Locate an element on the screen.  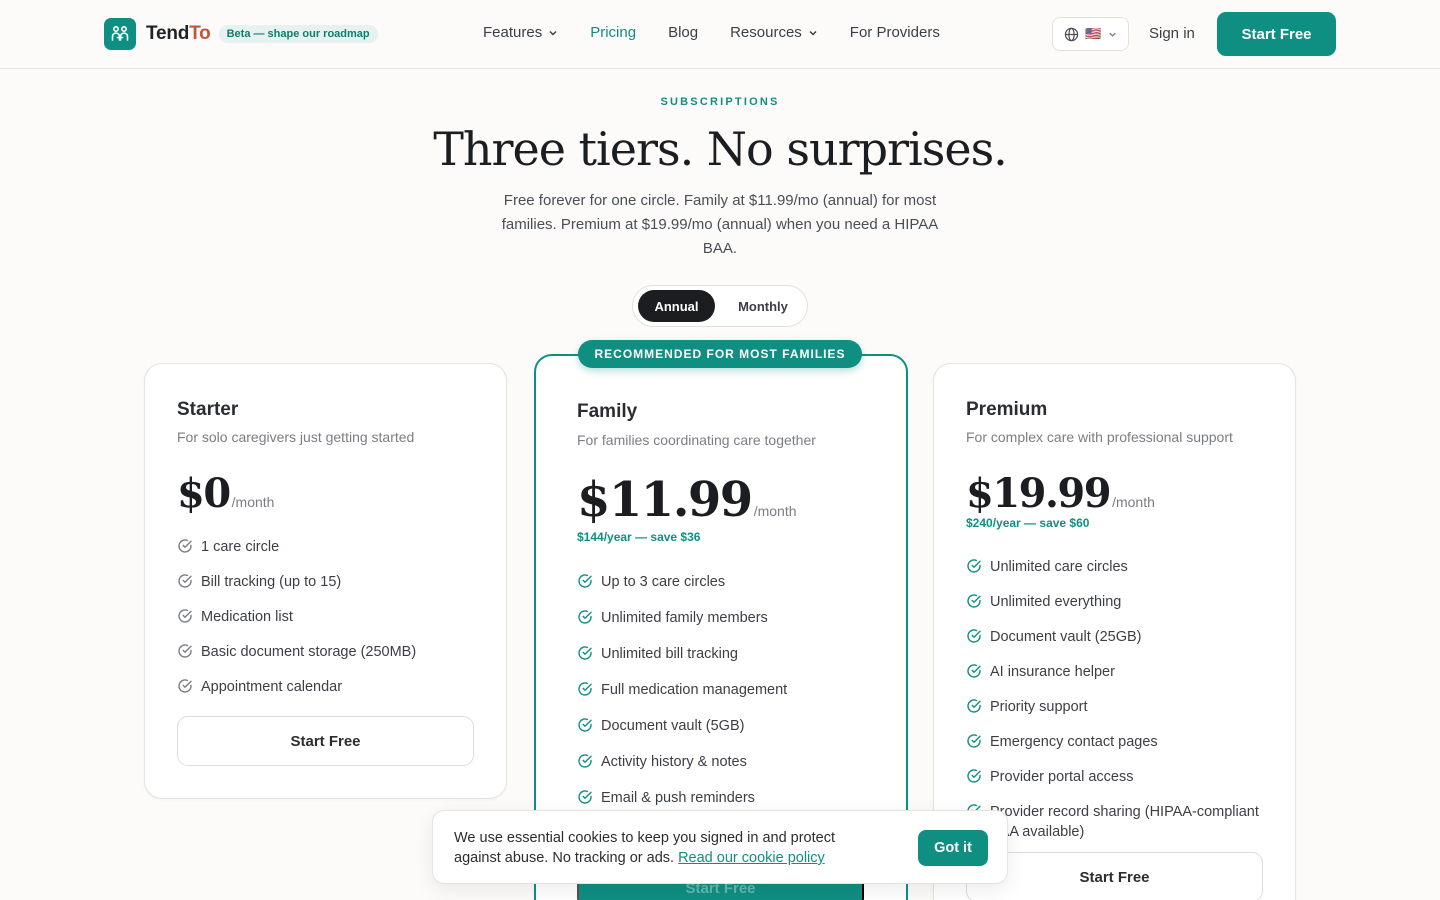
plan-price-row: $0 /month is located at coordinates (225, 493).